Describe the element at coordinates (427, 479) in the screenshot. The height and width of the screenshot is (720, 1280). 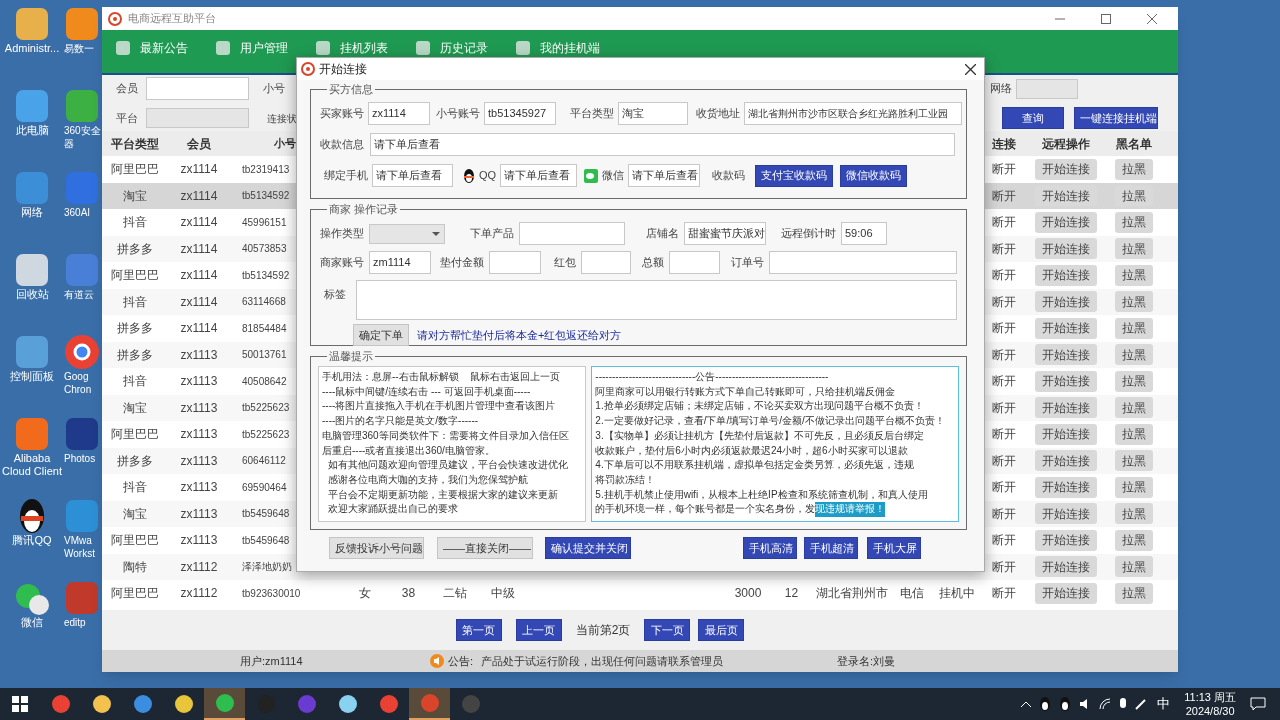
I see `tip-line: 感谢各位电商大咖的支持，我们为您保驾护航` at that location.